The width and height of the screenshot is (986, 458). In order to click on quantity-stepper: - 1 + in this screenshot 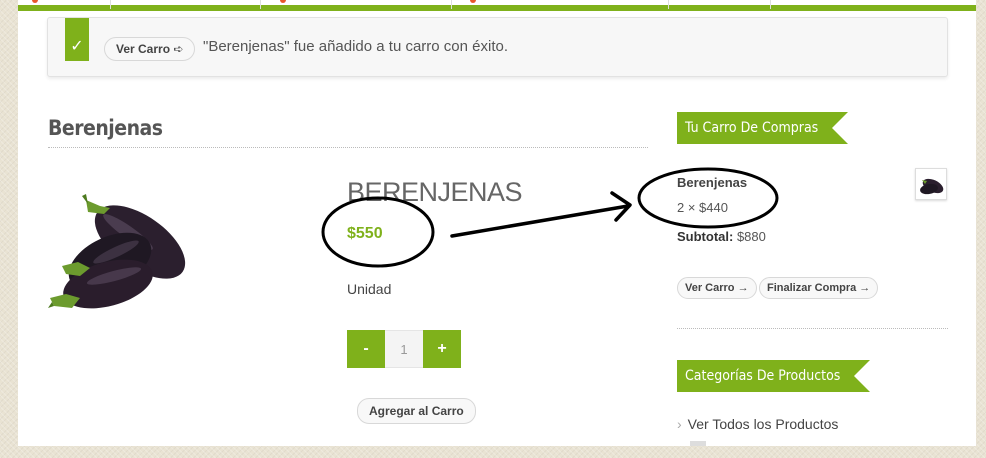, I will do `click(404, 349)`.